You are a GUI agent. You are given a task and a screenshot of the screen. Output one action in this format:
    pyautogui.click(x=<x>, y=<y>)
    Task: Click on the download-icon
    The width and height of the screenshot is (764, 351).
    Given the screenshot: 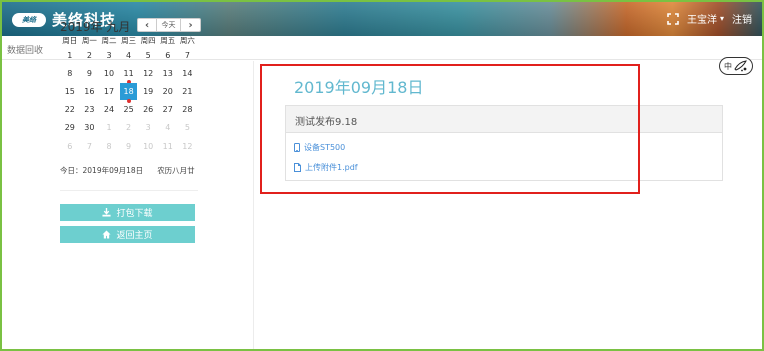 What is the action you would take?
    pyautogui.click(x=107, y=212)
    